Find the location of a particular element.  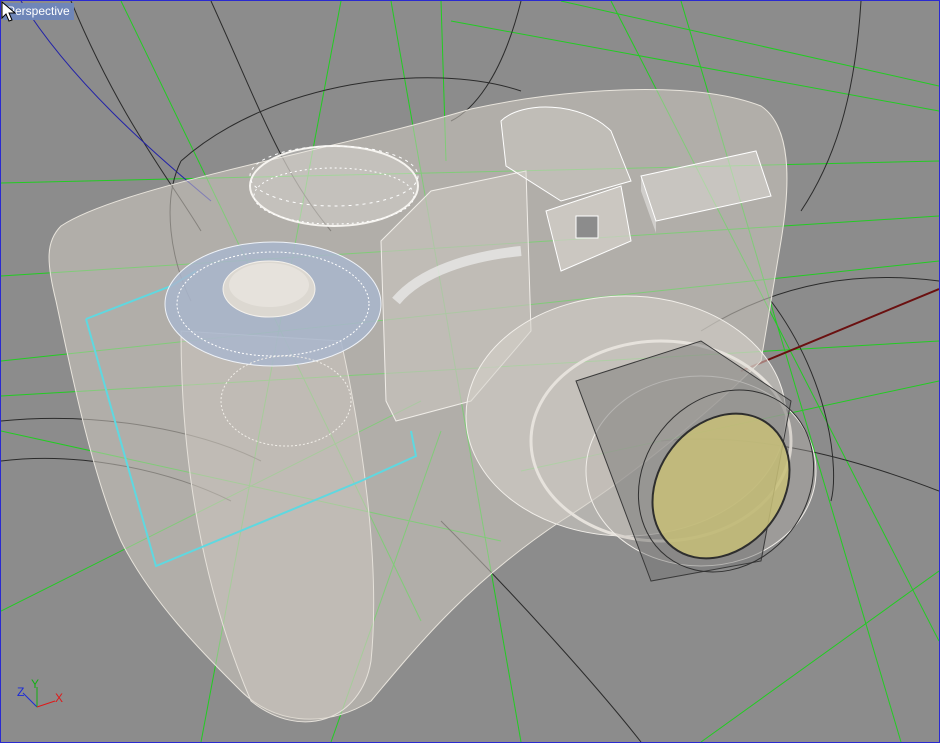

axis-label-x: X is located at coordinates (59, 698).